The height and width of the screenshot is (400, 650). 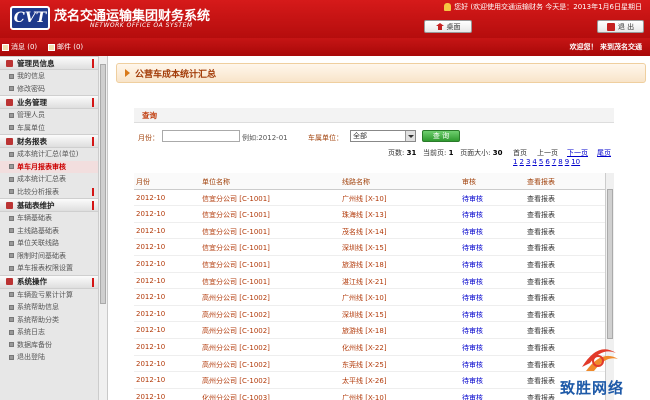 What do you see at coordinates (441, 136) in the screenshot?
I see `search-button: 查 询` at bounding box center [441, 136].